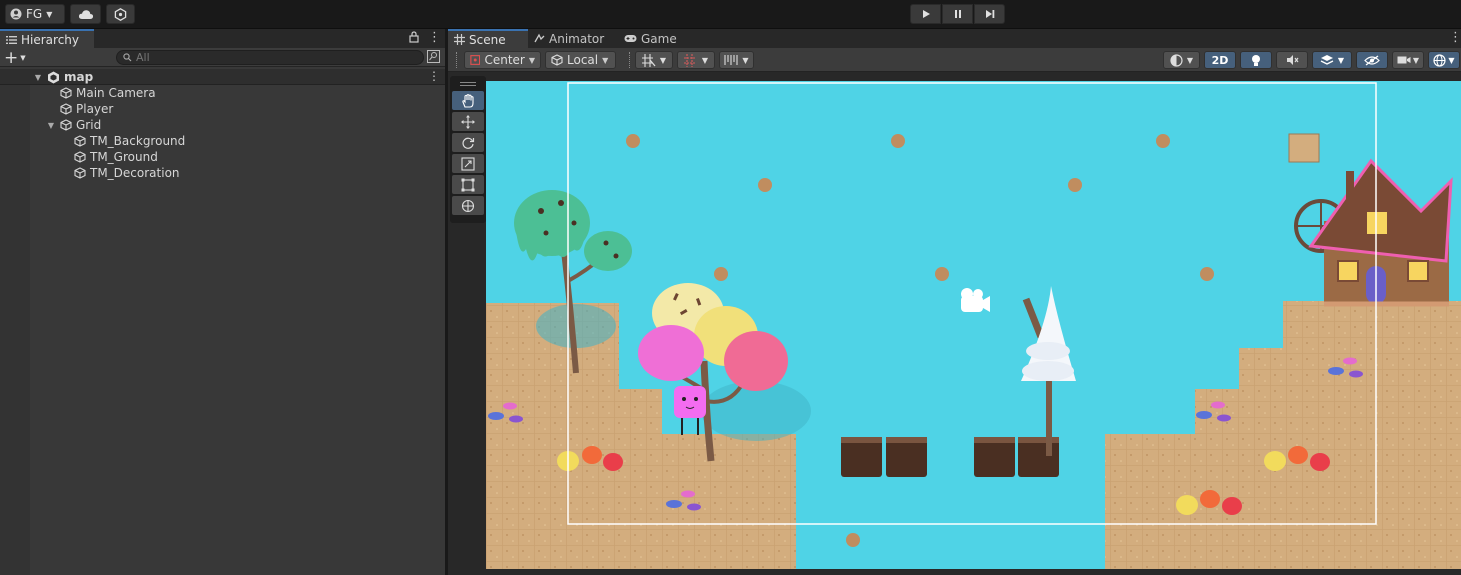 The width and height of the screenshot is (1461, 575). I want to click on list-icon, so click(11, 39).